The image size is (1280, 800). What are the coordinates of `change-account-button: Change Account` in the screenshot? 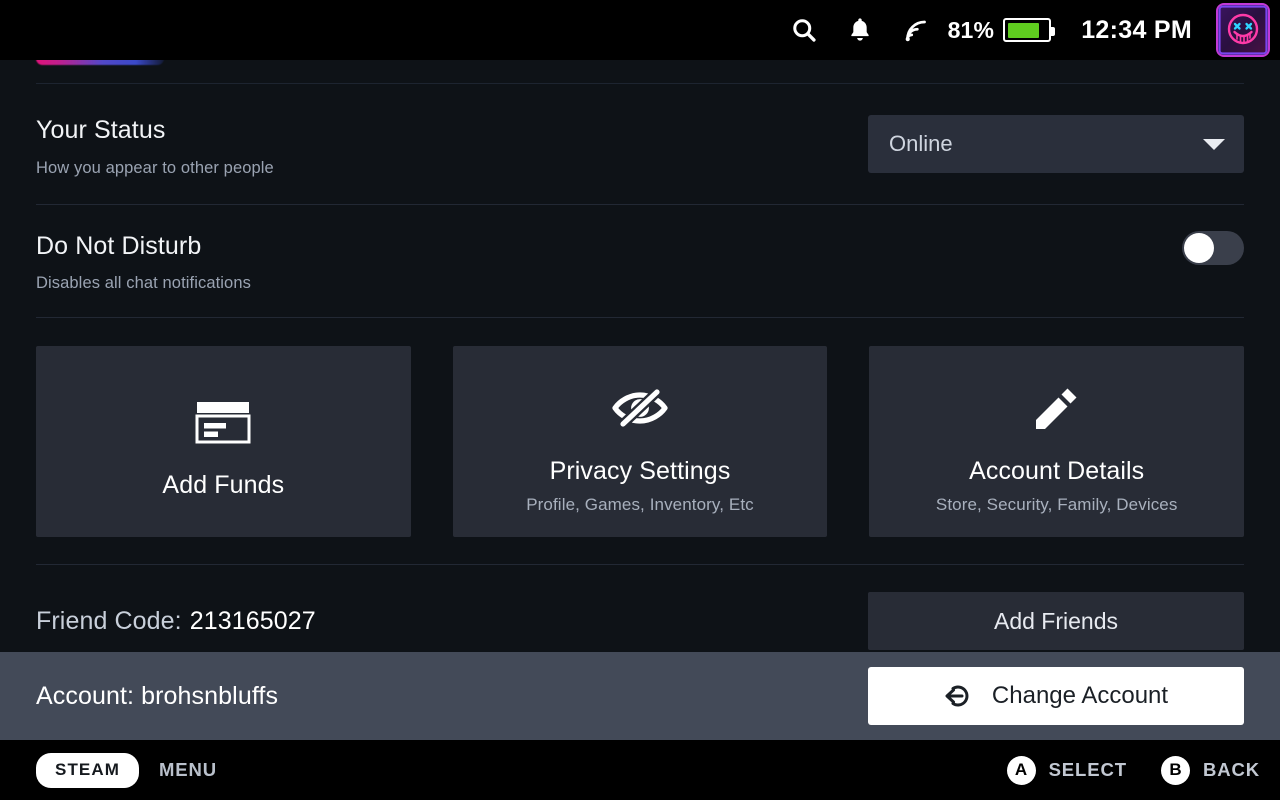 It's located at (1056, 696).